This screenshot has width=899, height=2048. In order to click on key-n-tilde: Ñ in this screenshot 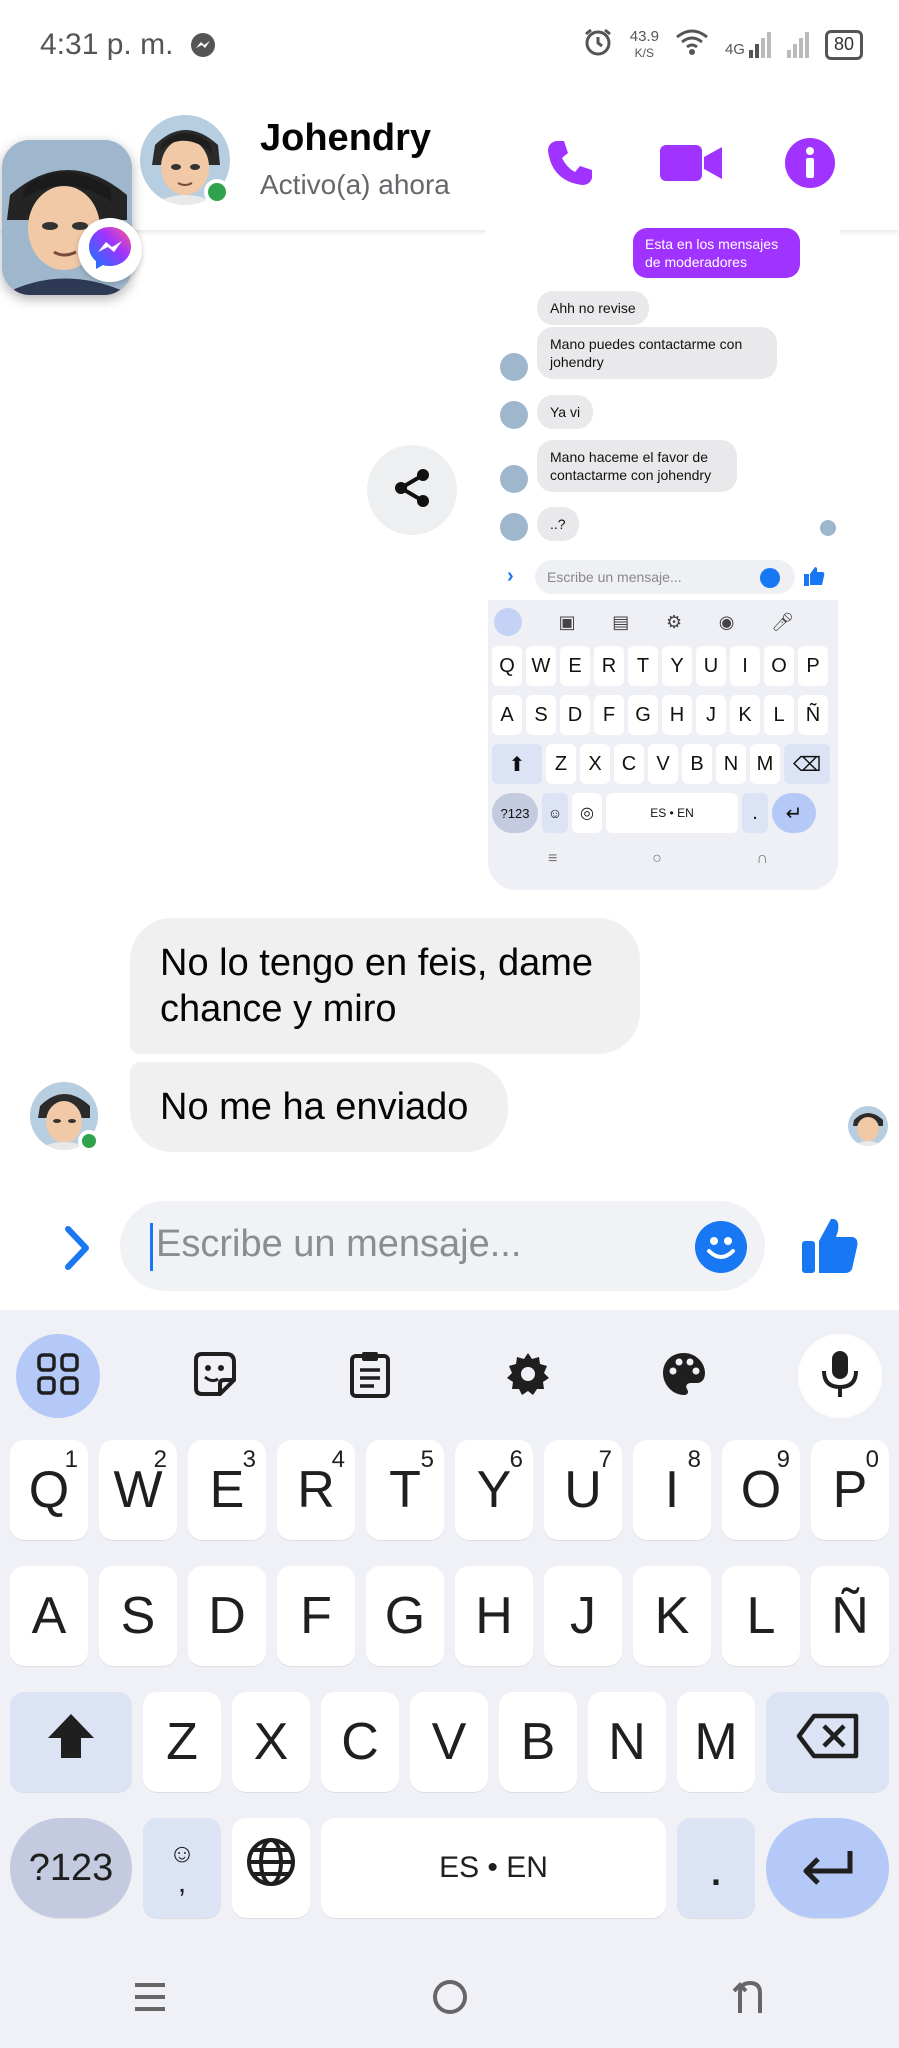, I will do `click(850, 1616)`.